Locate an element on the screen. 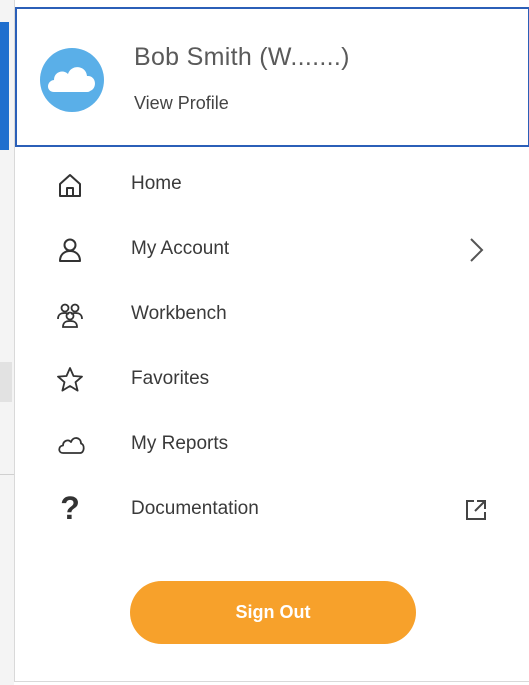  person-icon is located at coordinates (70, 250).